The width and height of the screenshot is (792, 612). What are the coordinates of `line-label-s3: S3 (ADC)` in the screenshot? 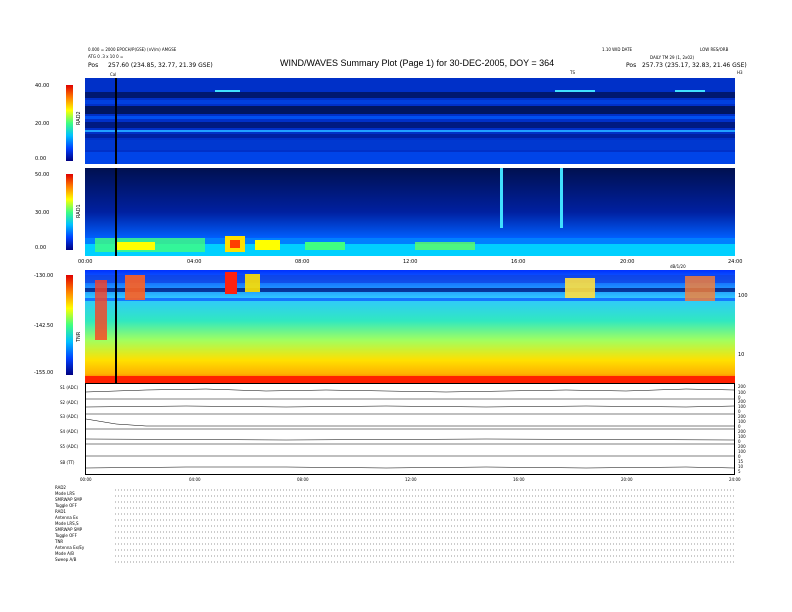 It's located at (69, 416).